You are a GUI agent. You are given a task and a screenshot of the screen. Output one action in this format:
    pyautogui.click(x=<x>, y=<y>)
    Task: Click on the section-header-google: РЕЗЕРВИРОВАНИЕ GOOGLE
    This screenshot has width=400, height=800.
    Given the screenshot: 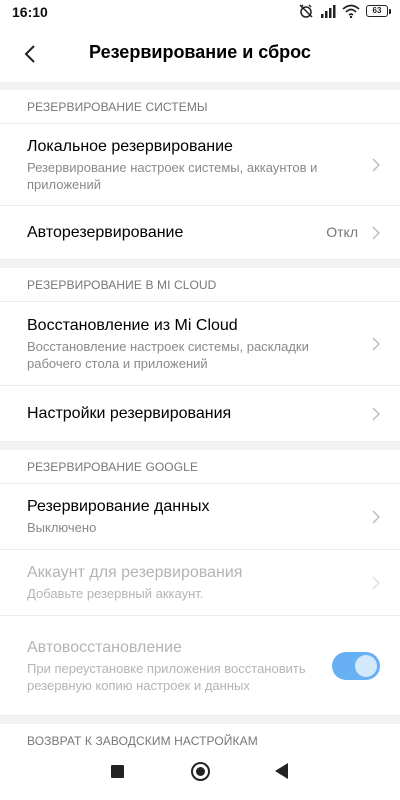 What is the action you would take?
    pyautogui.click(x=200, y=467)
    